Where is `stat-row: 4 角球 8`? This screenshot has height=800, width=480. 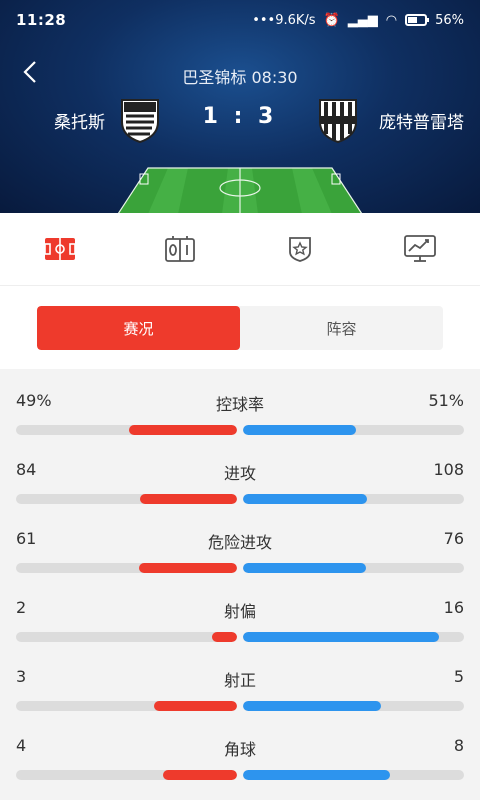
stat-row: 4 角球 8 is located at coordinates (240, 764).